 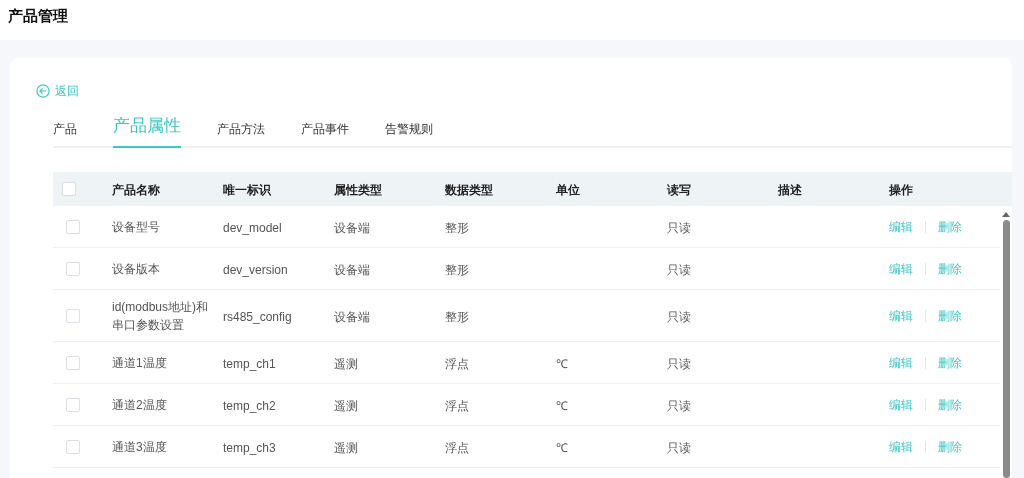 What do you see at coordinates (409, 134) in the screenshot?
I see `tab: 告警规则` at bounding box center [409, 134].